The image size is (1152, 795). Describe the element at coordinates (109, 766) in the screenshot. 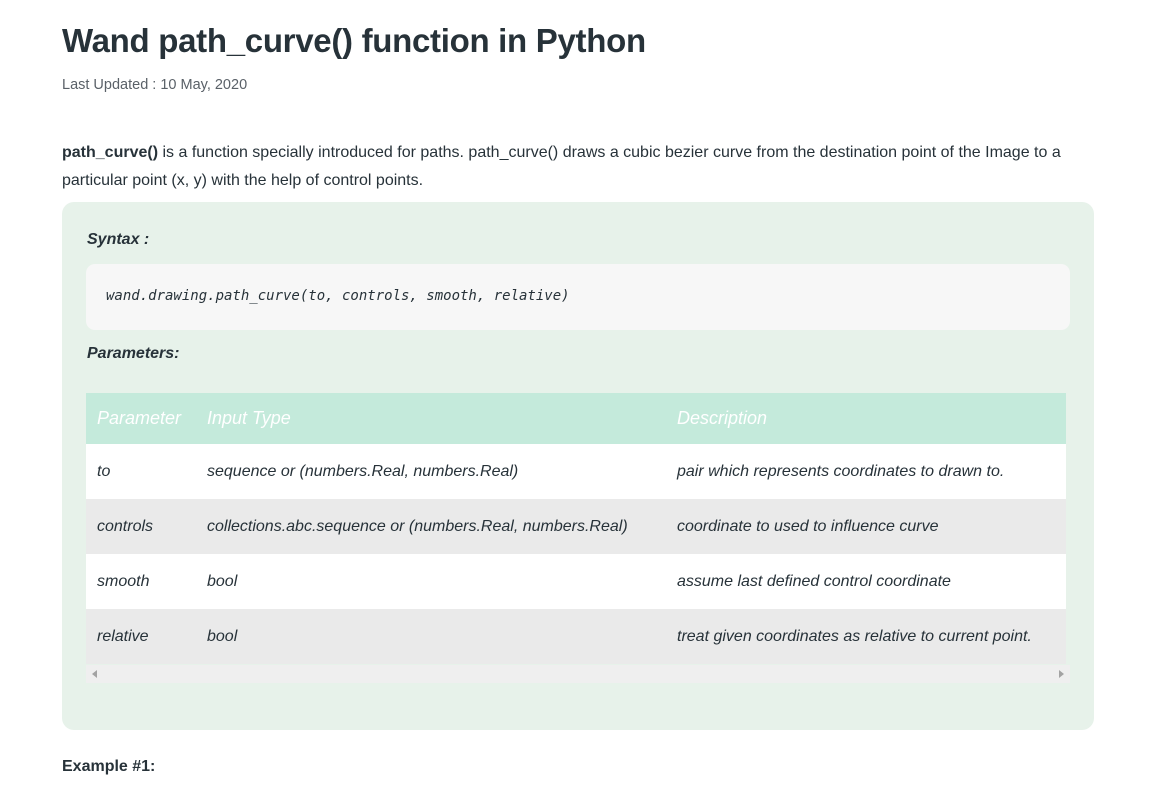

I see `example-heading: Example #1:` at that location.